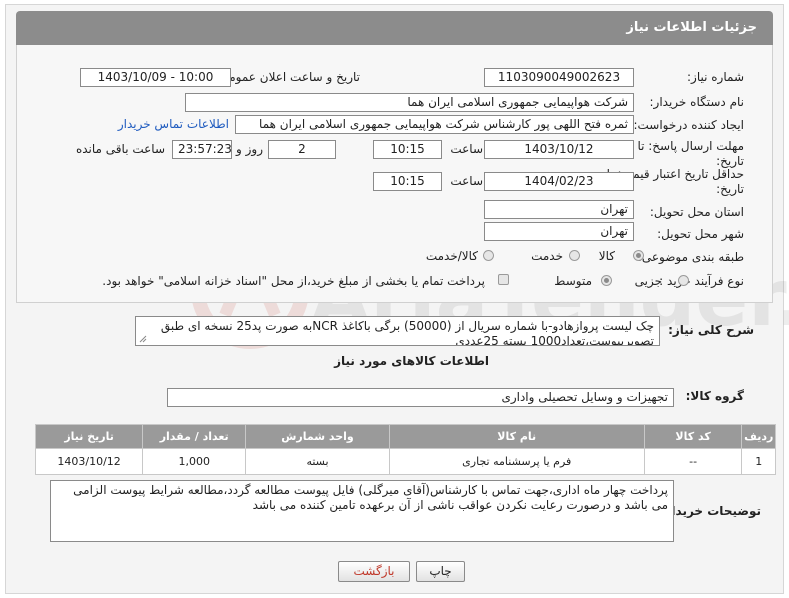 The width and height of the screenshot is (789, 598). Describe the element at coordinates (466, 181) in the screenshot. I see `validity-time-label: ساعت` at that location.